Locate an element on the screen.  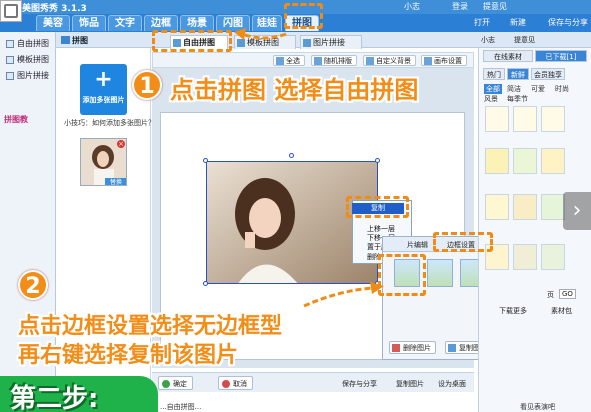
template-icon is located at coordinates (10, 59).